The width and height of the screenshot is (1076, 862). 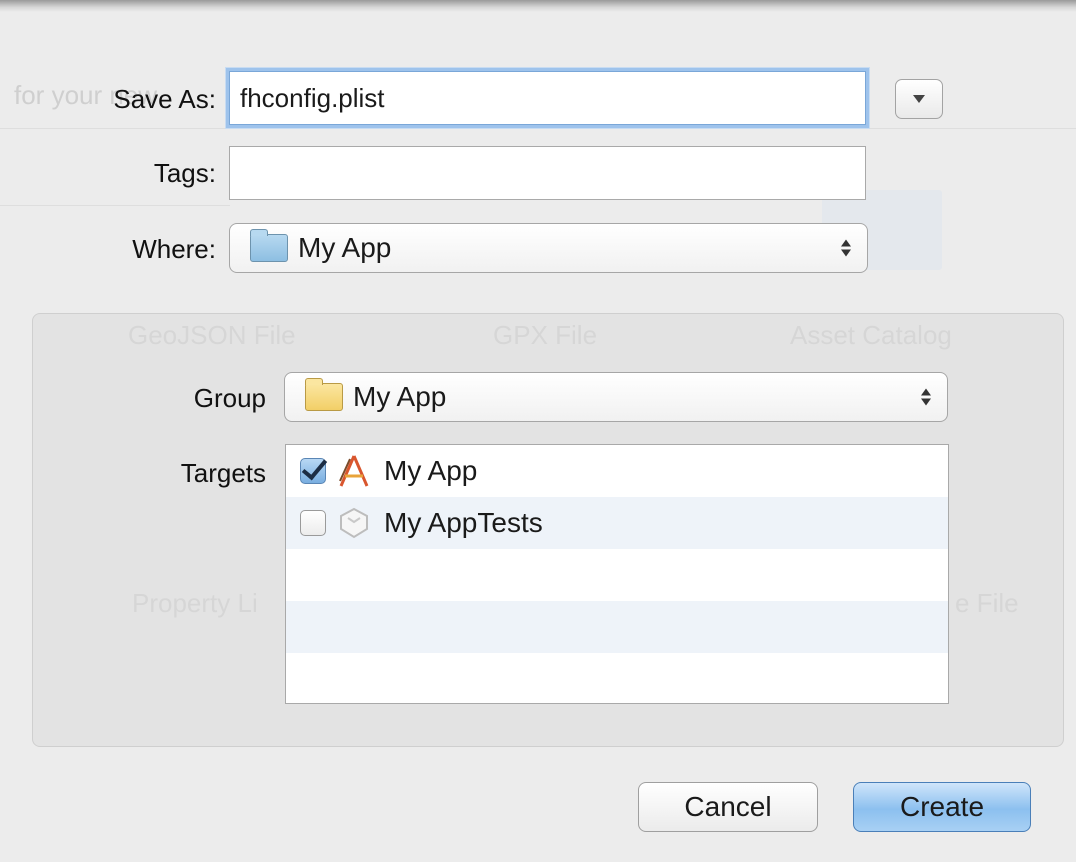 I want to click on tags-label: Tags:, so click(x=184, y=173).